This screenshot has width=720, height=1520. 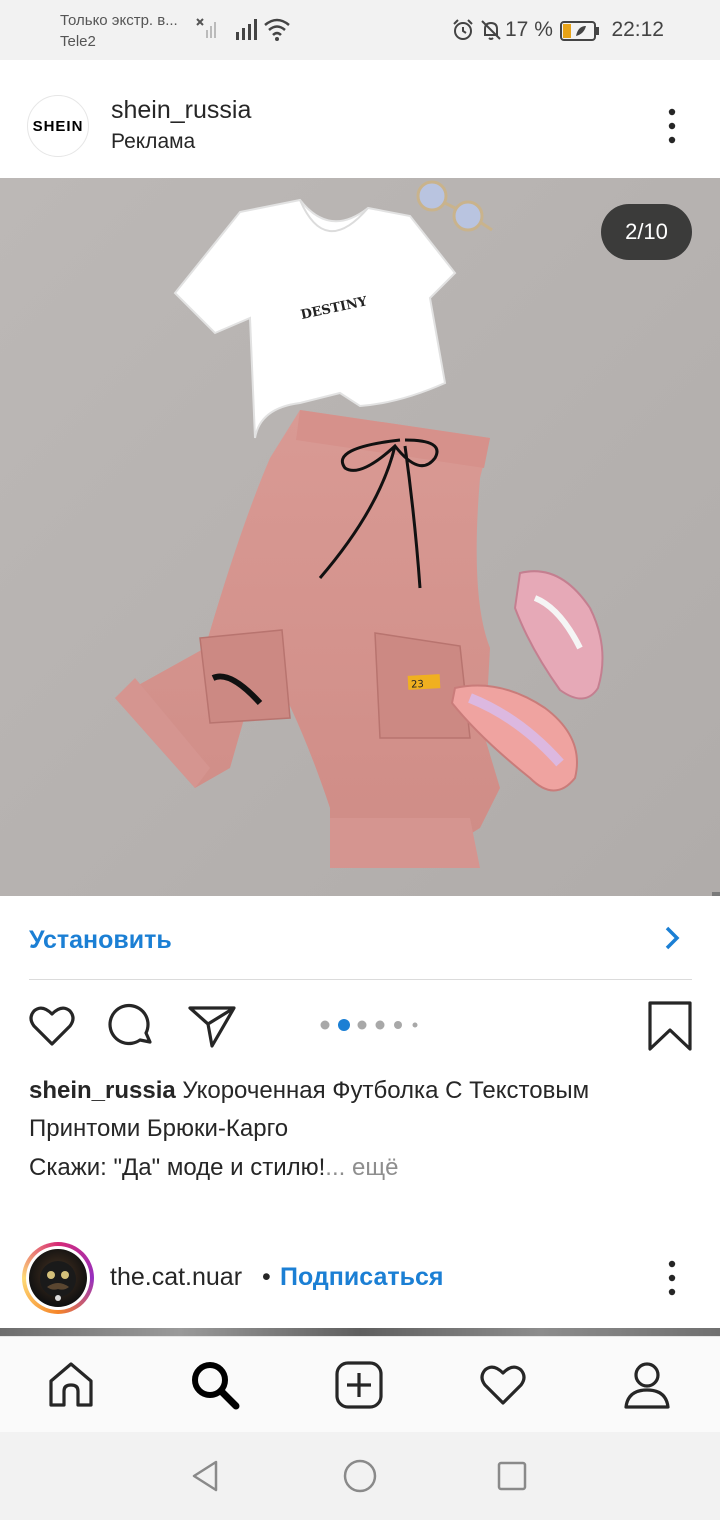 What do you see at coordinates (670, 1026) in the screenshot?
I see `bookmark-icon` at bounding box center [670, 1026].